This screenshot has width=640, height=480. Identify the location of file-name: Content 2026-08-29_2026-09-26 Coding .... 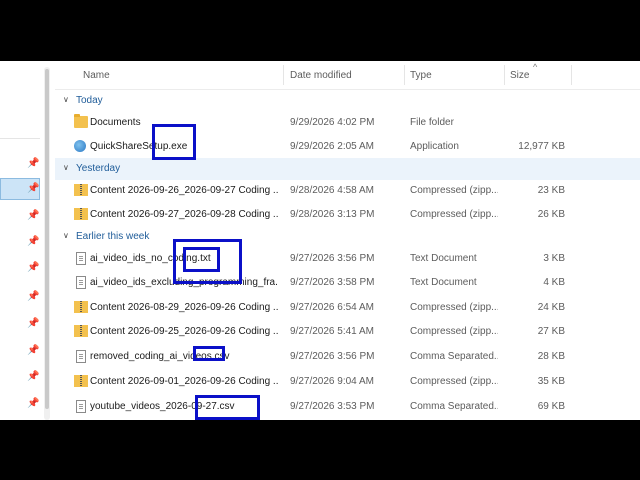
(184, 307).